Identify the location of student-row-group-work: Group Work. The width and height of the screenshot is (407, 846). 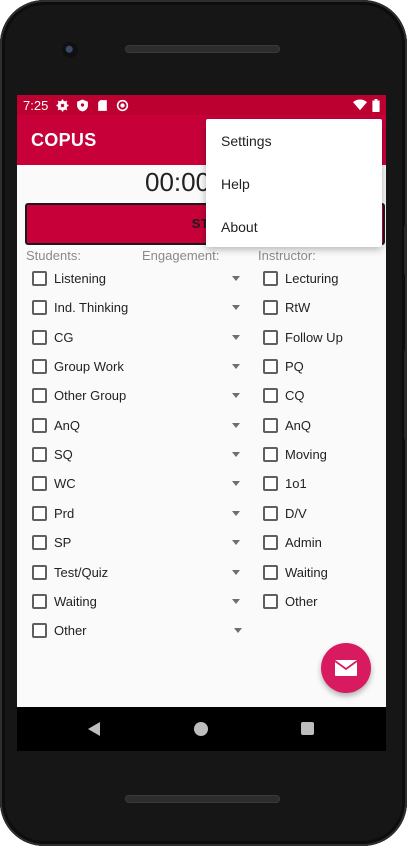
(78, 366).